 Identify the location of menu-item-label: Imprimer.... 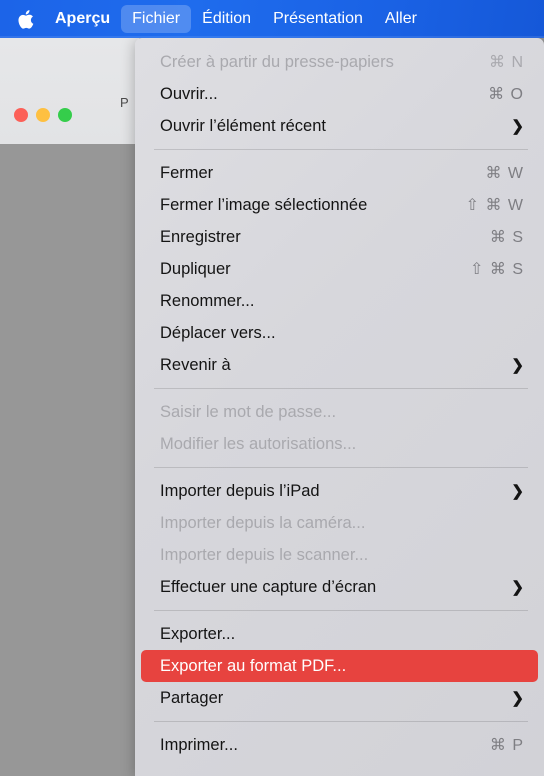
(199, 744).